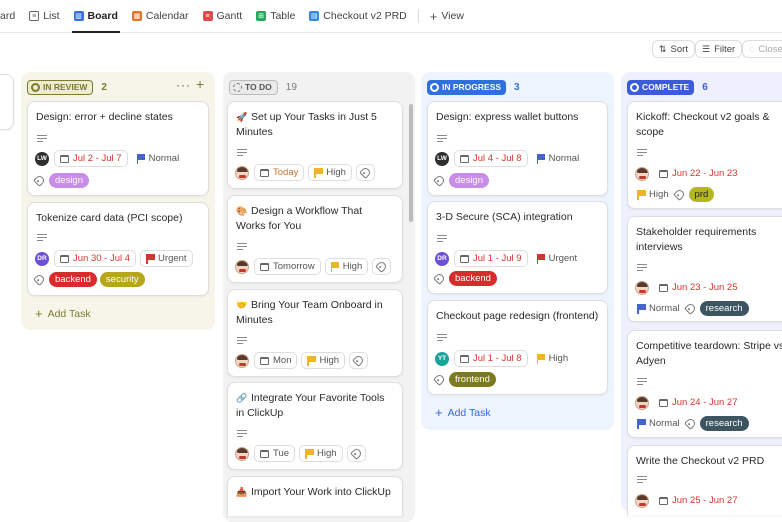 This screenshot has width=782, height=522. Describe the element at coordinates (517, 316) in the screenshot. I see `task-title: Checkout page redesign (frontend)` at that location.